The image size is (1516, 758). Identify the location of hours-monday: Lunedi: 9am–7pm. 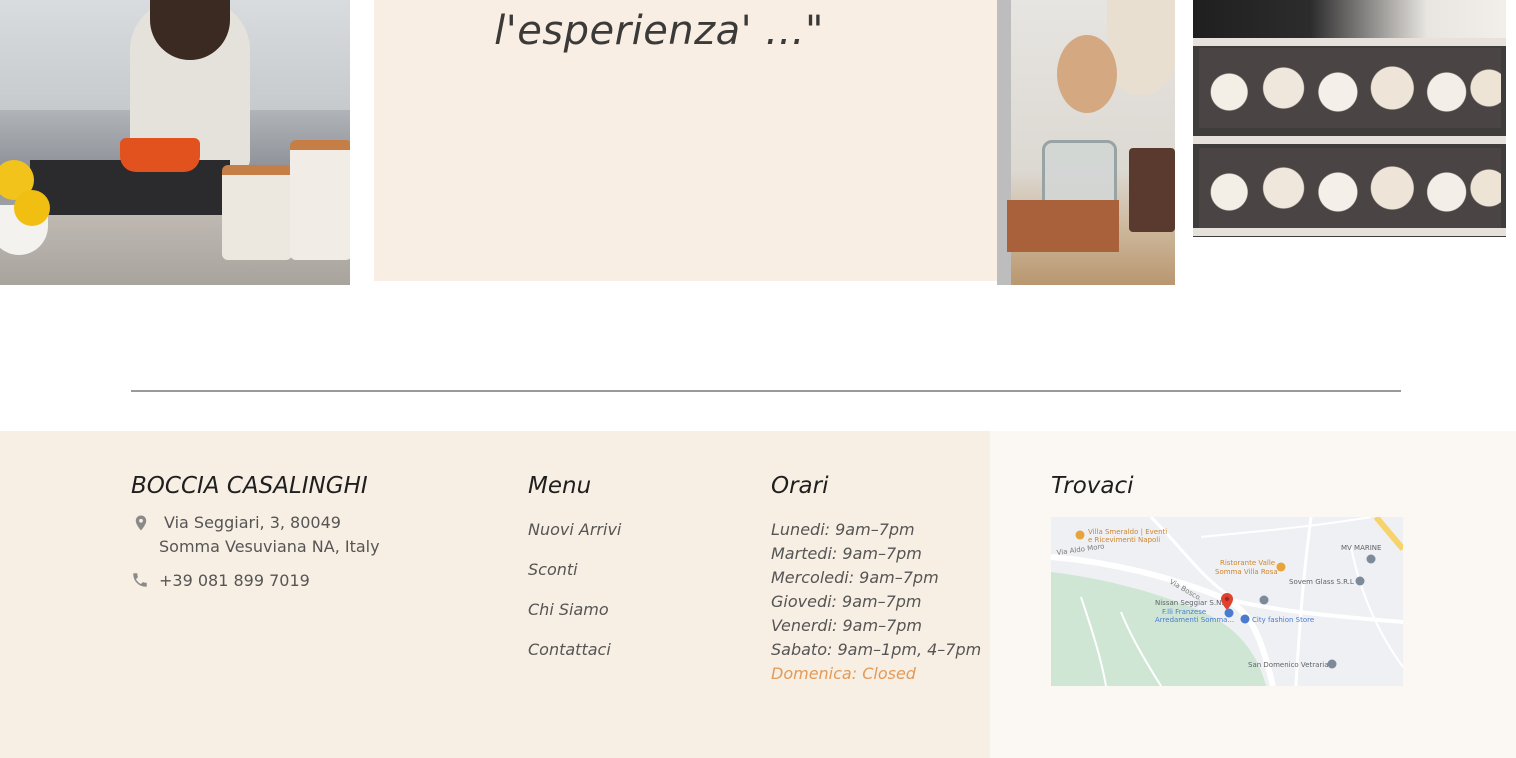
(843, 529).